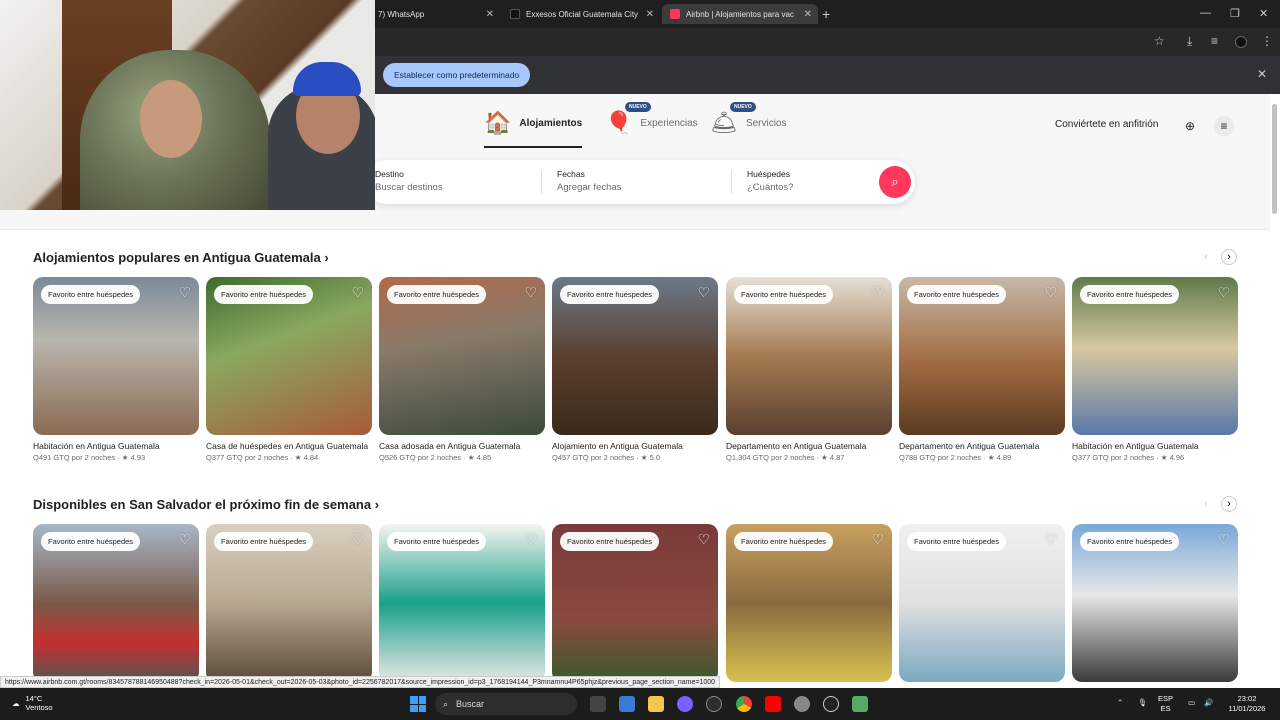  Describe the element at coordinates (831, 704) in the screenshot. I see `media-player-icon` at that location.